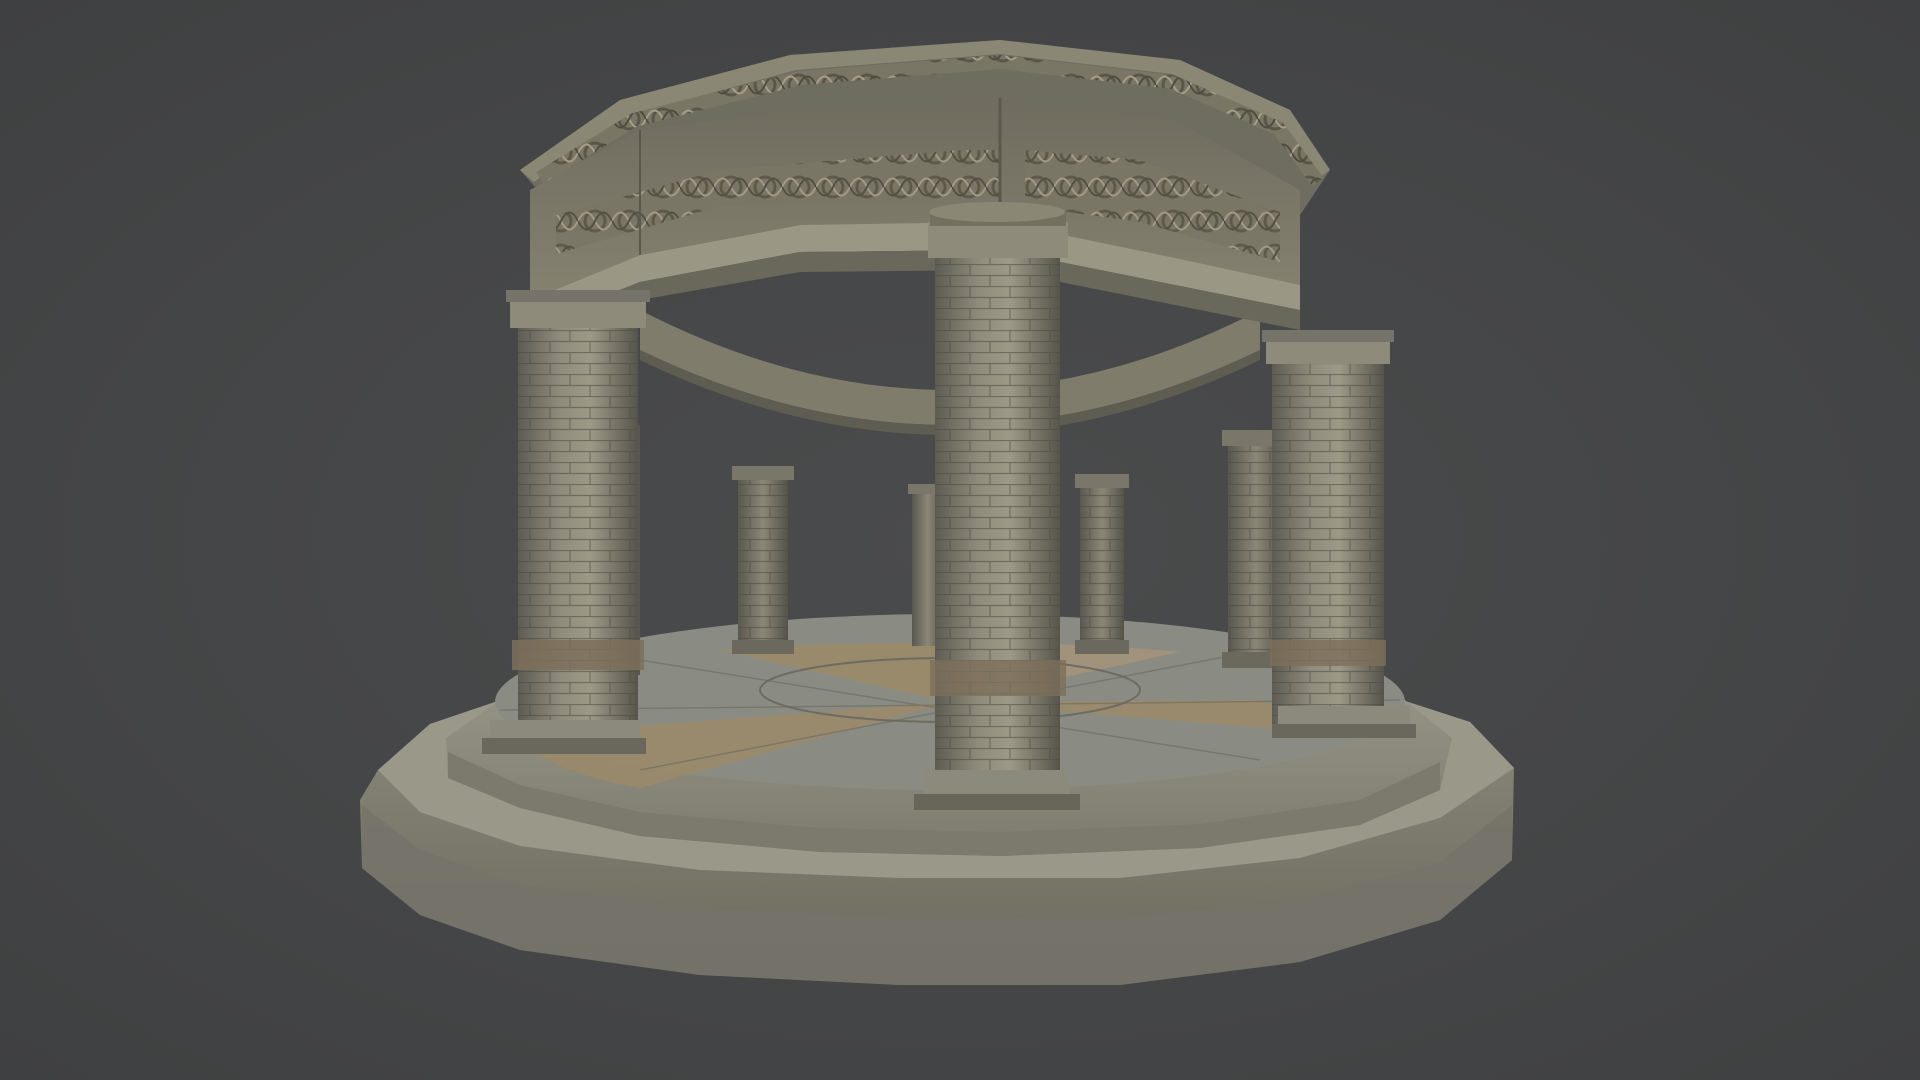  What do you see at coordinates (1339, 534) in the screenshot?
I see `column-front-right` at bounding box center [1339, 534].